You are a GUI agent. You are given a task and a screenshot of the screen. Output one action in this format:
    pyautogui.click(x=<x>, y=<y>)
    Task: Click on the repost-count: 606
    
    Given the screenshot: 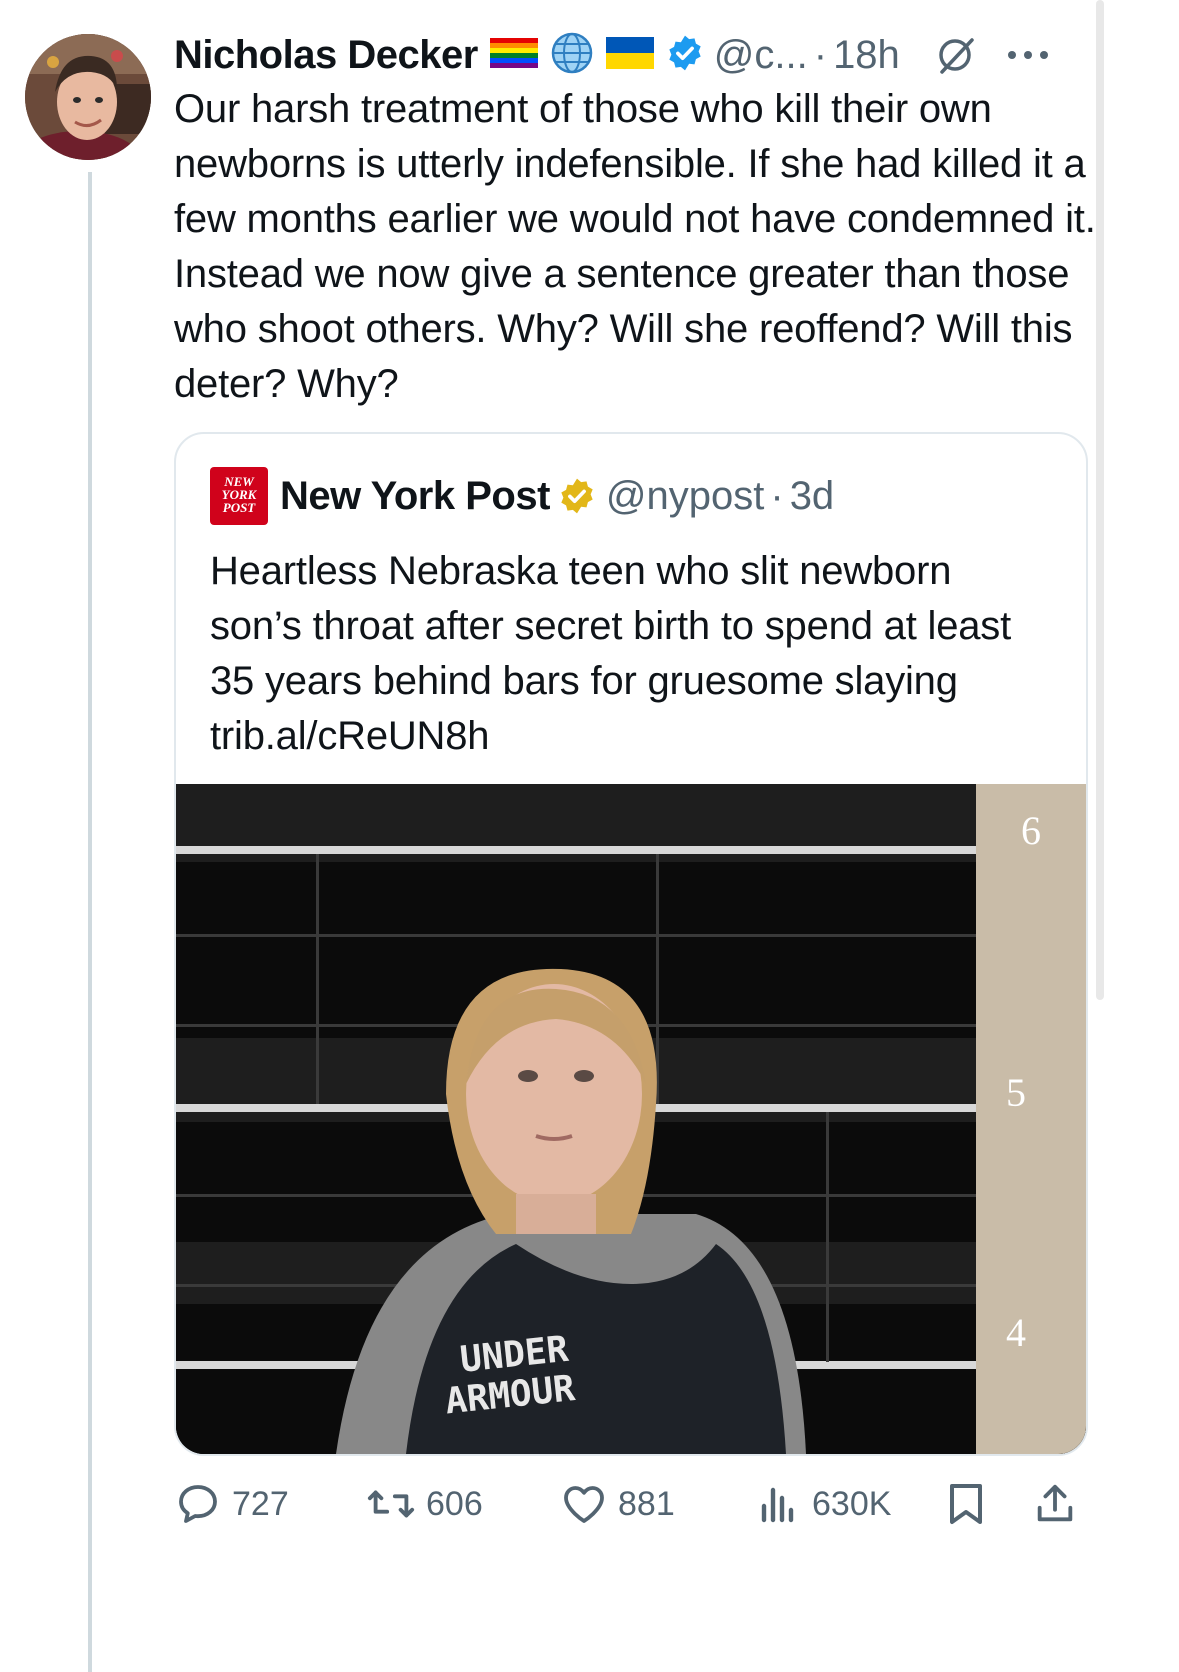 What is the action you would take?
    pyautogui.click(x=454, y=1503)
    